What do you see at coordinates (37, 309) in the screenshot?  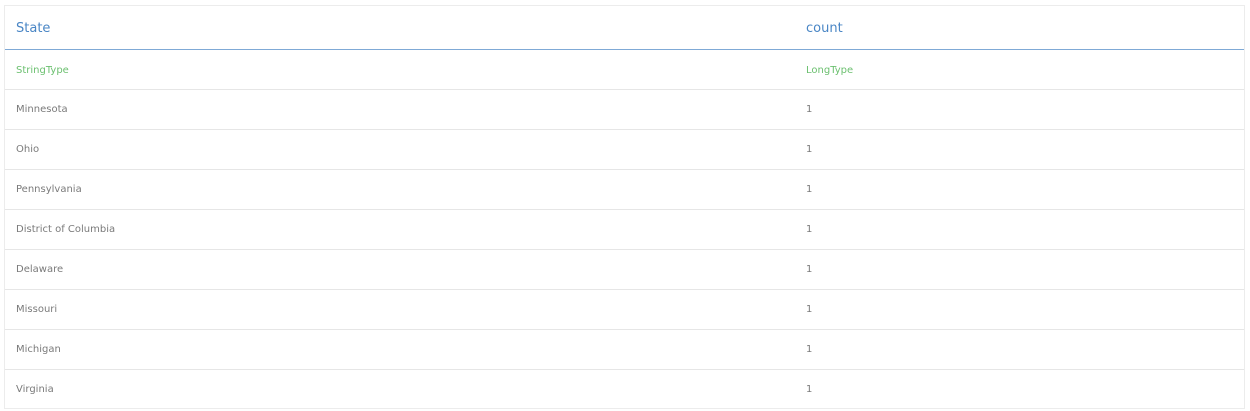 I see `table-cell-state: Missouri` at bounding box center [37, 309].